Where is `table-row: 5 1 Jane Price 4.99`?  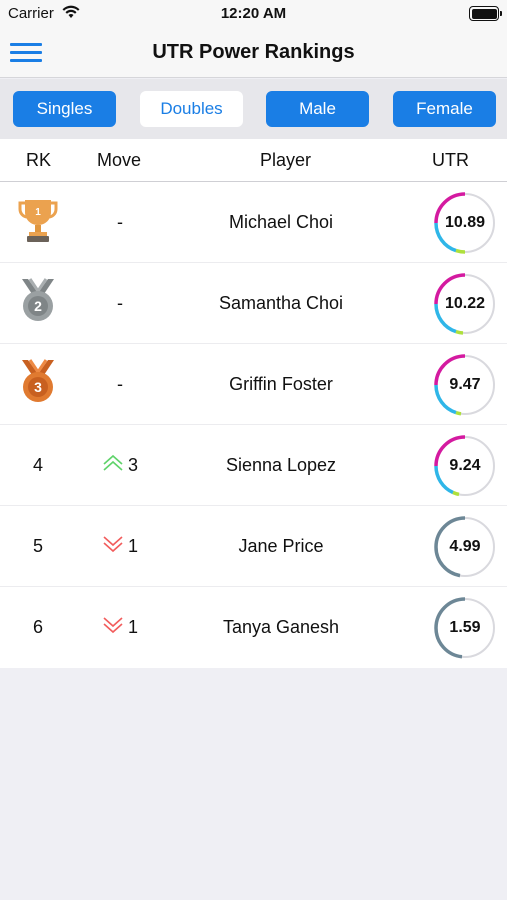 table-row: 5 1 Jane Price 4.99 is located at coordinates (253, 546).